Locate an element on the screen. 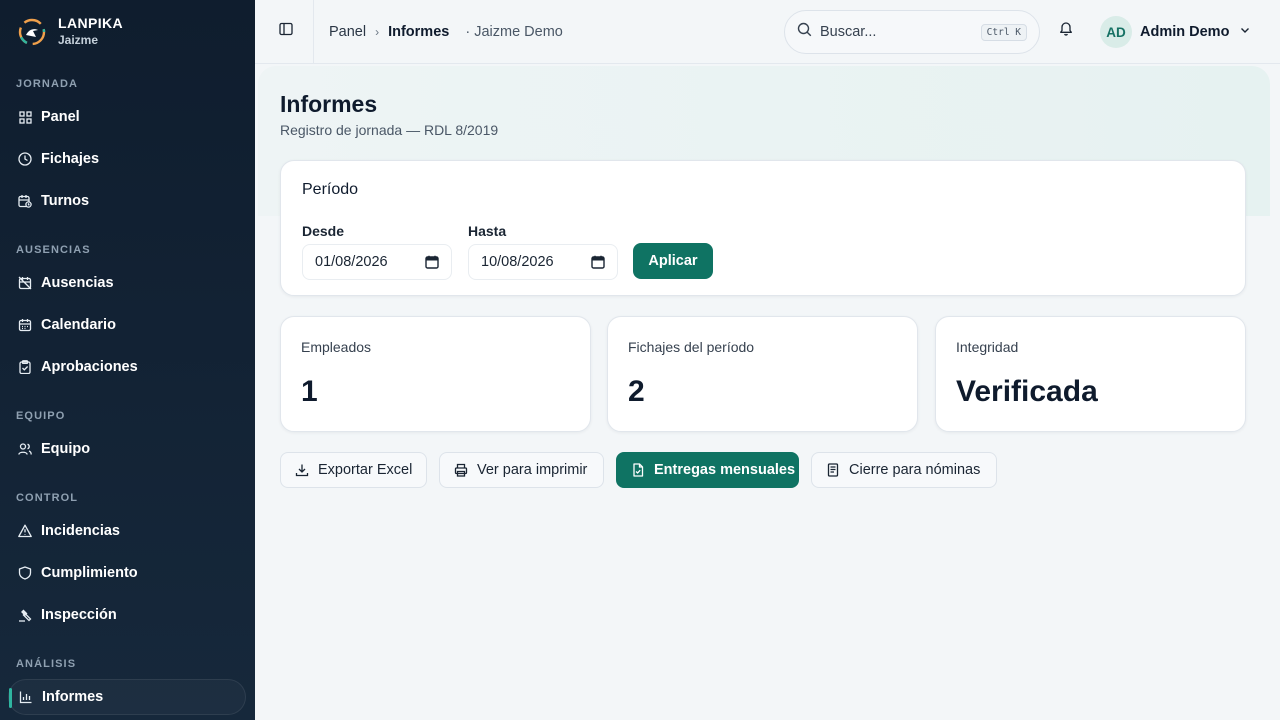 The width and height of the screenshot is (1280, 720). from-date-value: 01/08/2026 is located at coordinates (351, 262).